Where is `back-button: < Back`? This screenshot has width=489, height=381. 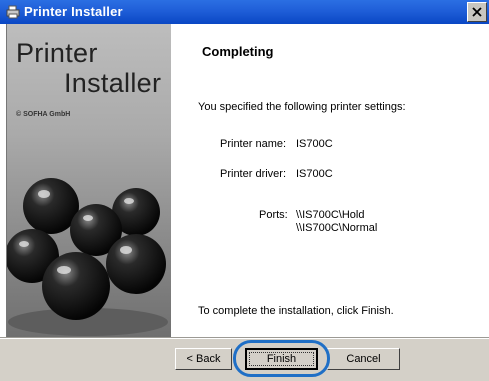 back-button: < Back is located at coordinates (203, 359).